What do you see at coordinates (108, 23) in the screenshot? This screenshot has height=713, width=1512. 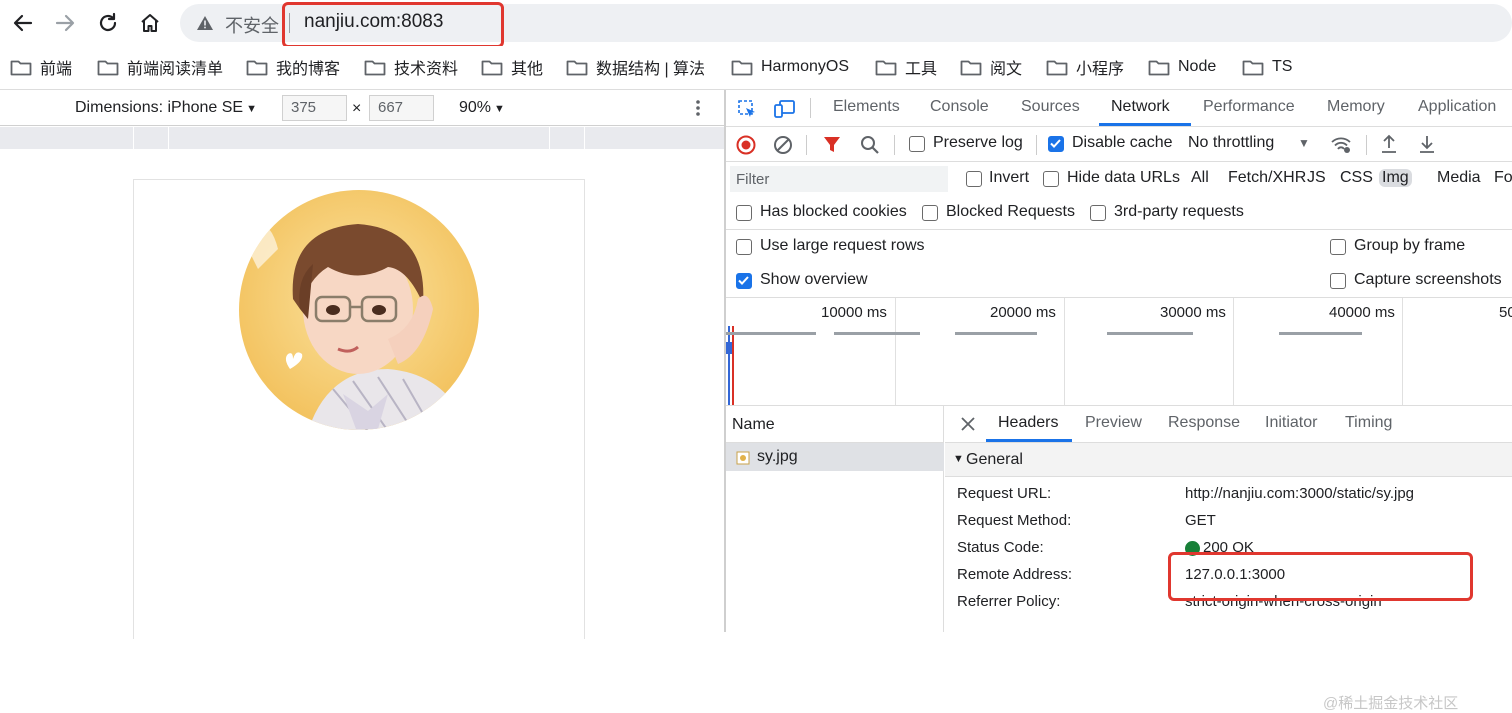 I see `reload-button` at bounding box center [108, 23].